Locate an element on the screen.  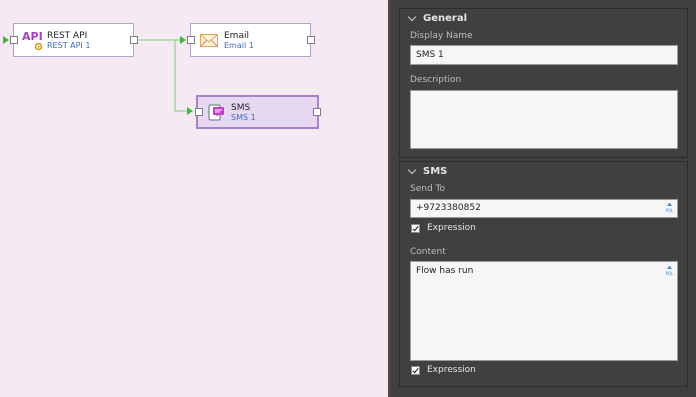
gear-icon is located at coordinates (38, 46).